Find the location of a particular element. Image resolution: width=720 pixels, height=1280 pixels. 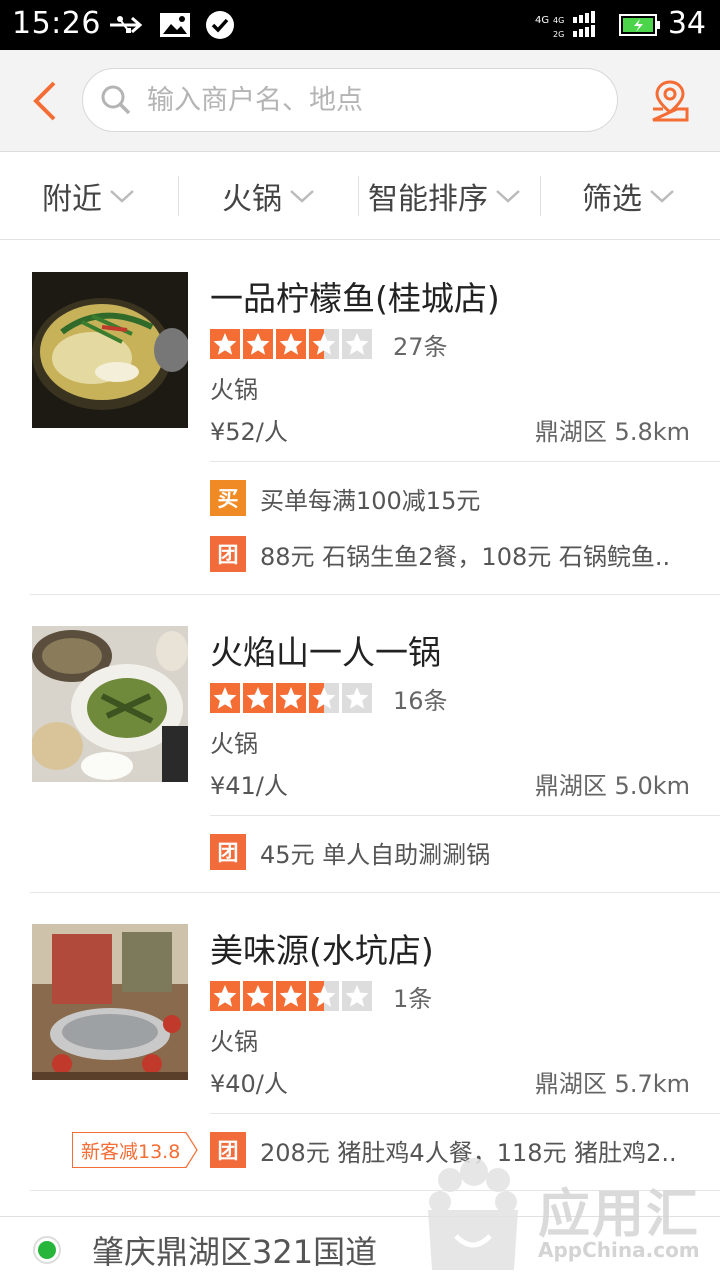

location-dot-icon is located at coordinates (47, 1250).